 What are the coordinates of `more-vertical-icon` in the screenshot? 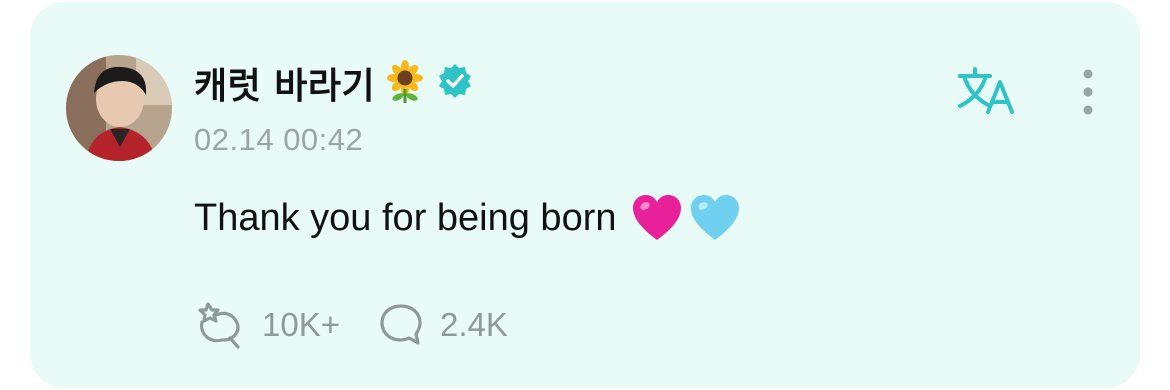 It's located at (1088, 92).